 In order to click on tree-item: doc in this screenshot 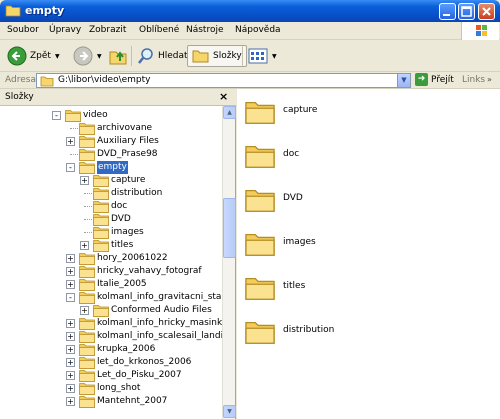, I will do `click(111, 206)`.